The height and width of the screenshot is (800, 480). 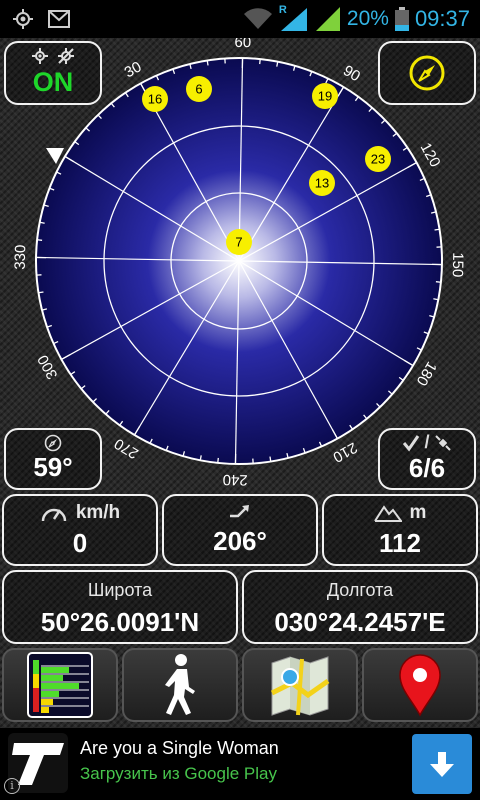 I want to click on status-bar: R 20% 09:37, so click(x=240, y=19).